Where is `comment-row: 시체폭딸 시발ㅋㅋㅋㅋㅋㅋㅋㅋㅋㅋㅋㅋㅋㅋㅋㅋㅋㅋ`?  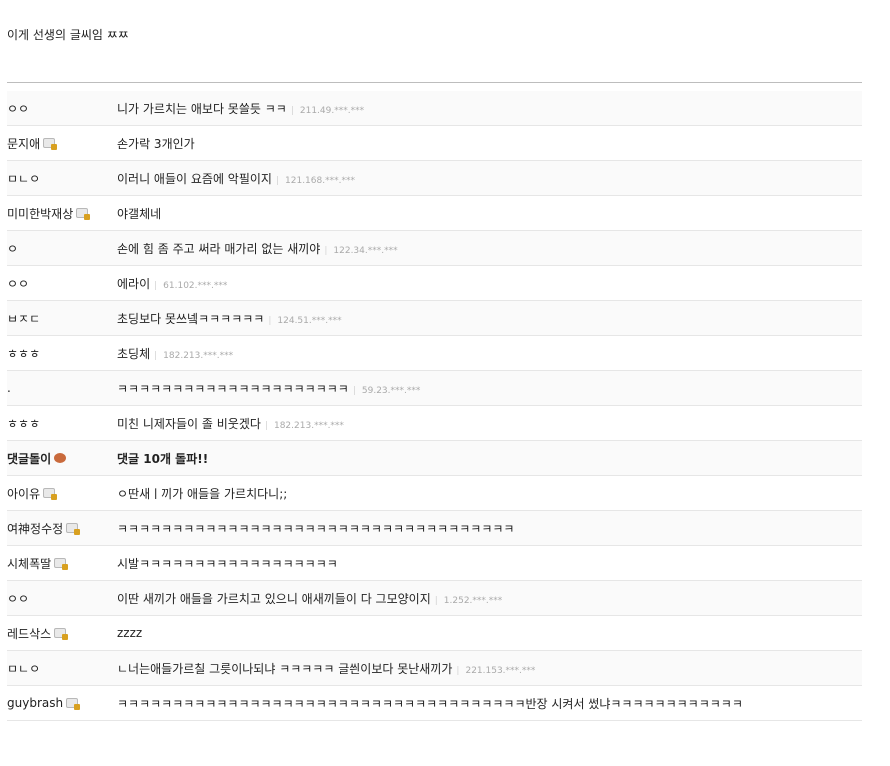 comment-row: 시체폭딸 시발ㅋㅋㅋㅋㅋㅋㅋㅋㅋㅋㅋㅋㅋㅋㅋㅋㅋㅋ is located at coordinates (434, 563).